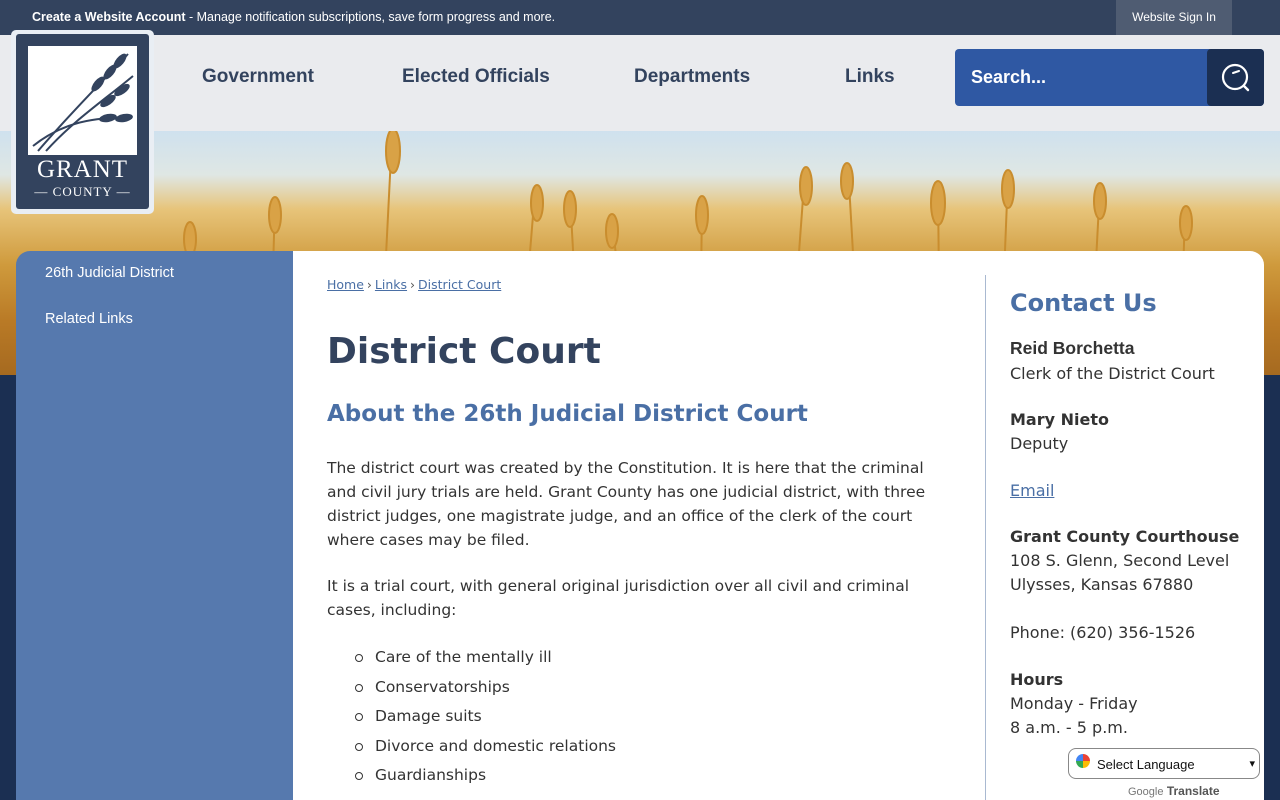  What do you see at coordinates (258, 77) in the screenshot?
I see `nav-government: Government` at bounding box center [258, 77].